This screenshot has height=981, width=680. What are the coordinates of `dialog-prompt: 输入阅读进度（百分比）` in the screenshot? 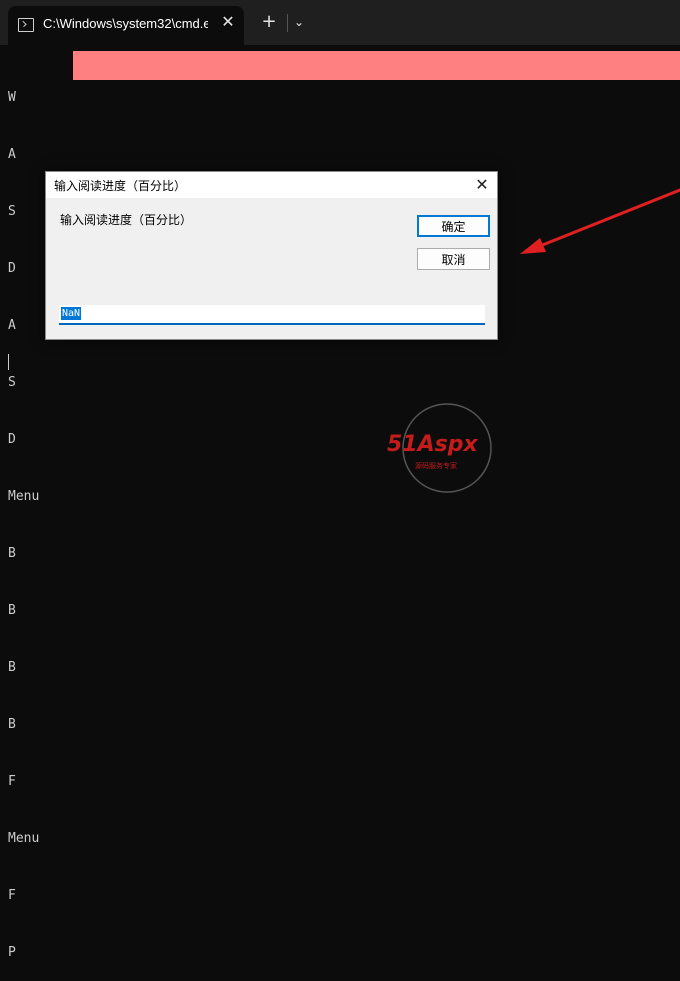 It's located at (126, 220).